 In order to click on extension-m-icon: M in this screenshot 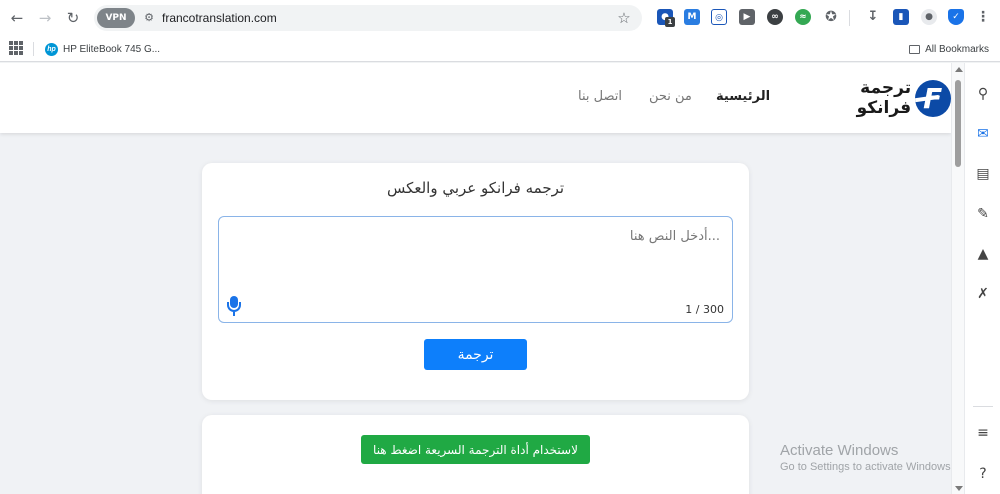, I will do `click(692, 17)`.